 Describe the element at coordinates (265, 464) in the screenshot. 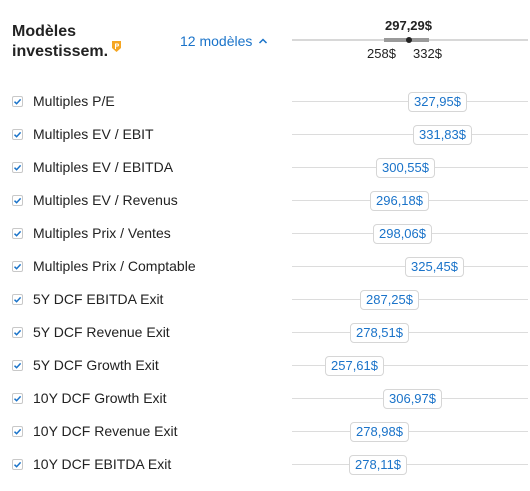

I see `model-row: 10Y DCF EBITDA Exit 278,11$` at that location.